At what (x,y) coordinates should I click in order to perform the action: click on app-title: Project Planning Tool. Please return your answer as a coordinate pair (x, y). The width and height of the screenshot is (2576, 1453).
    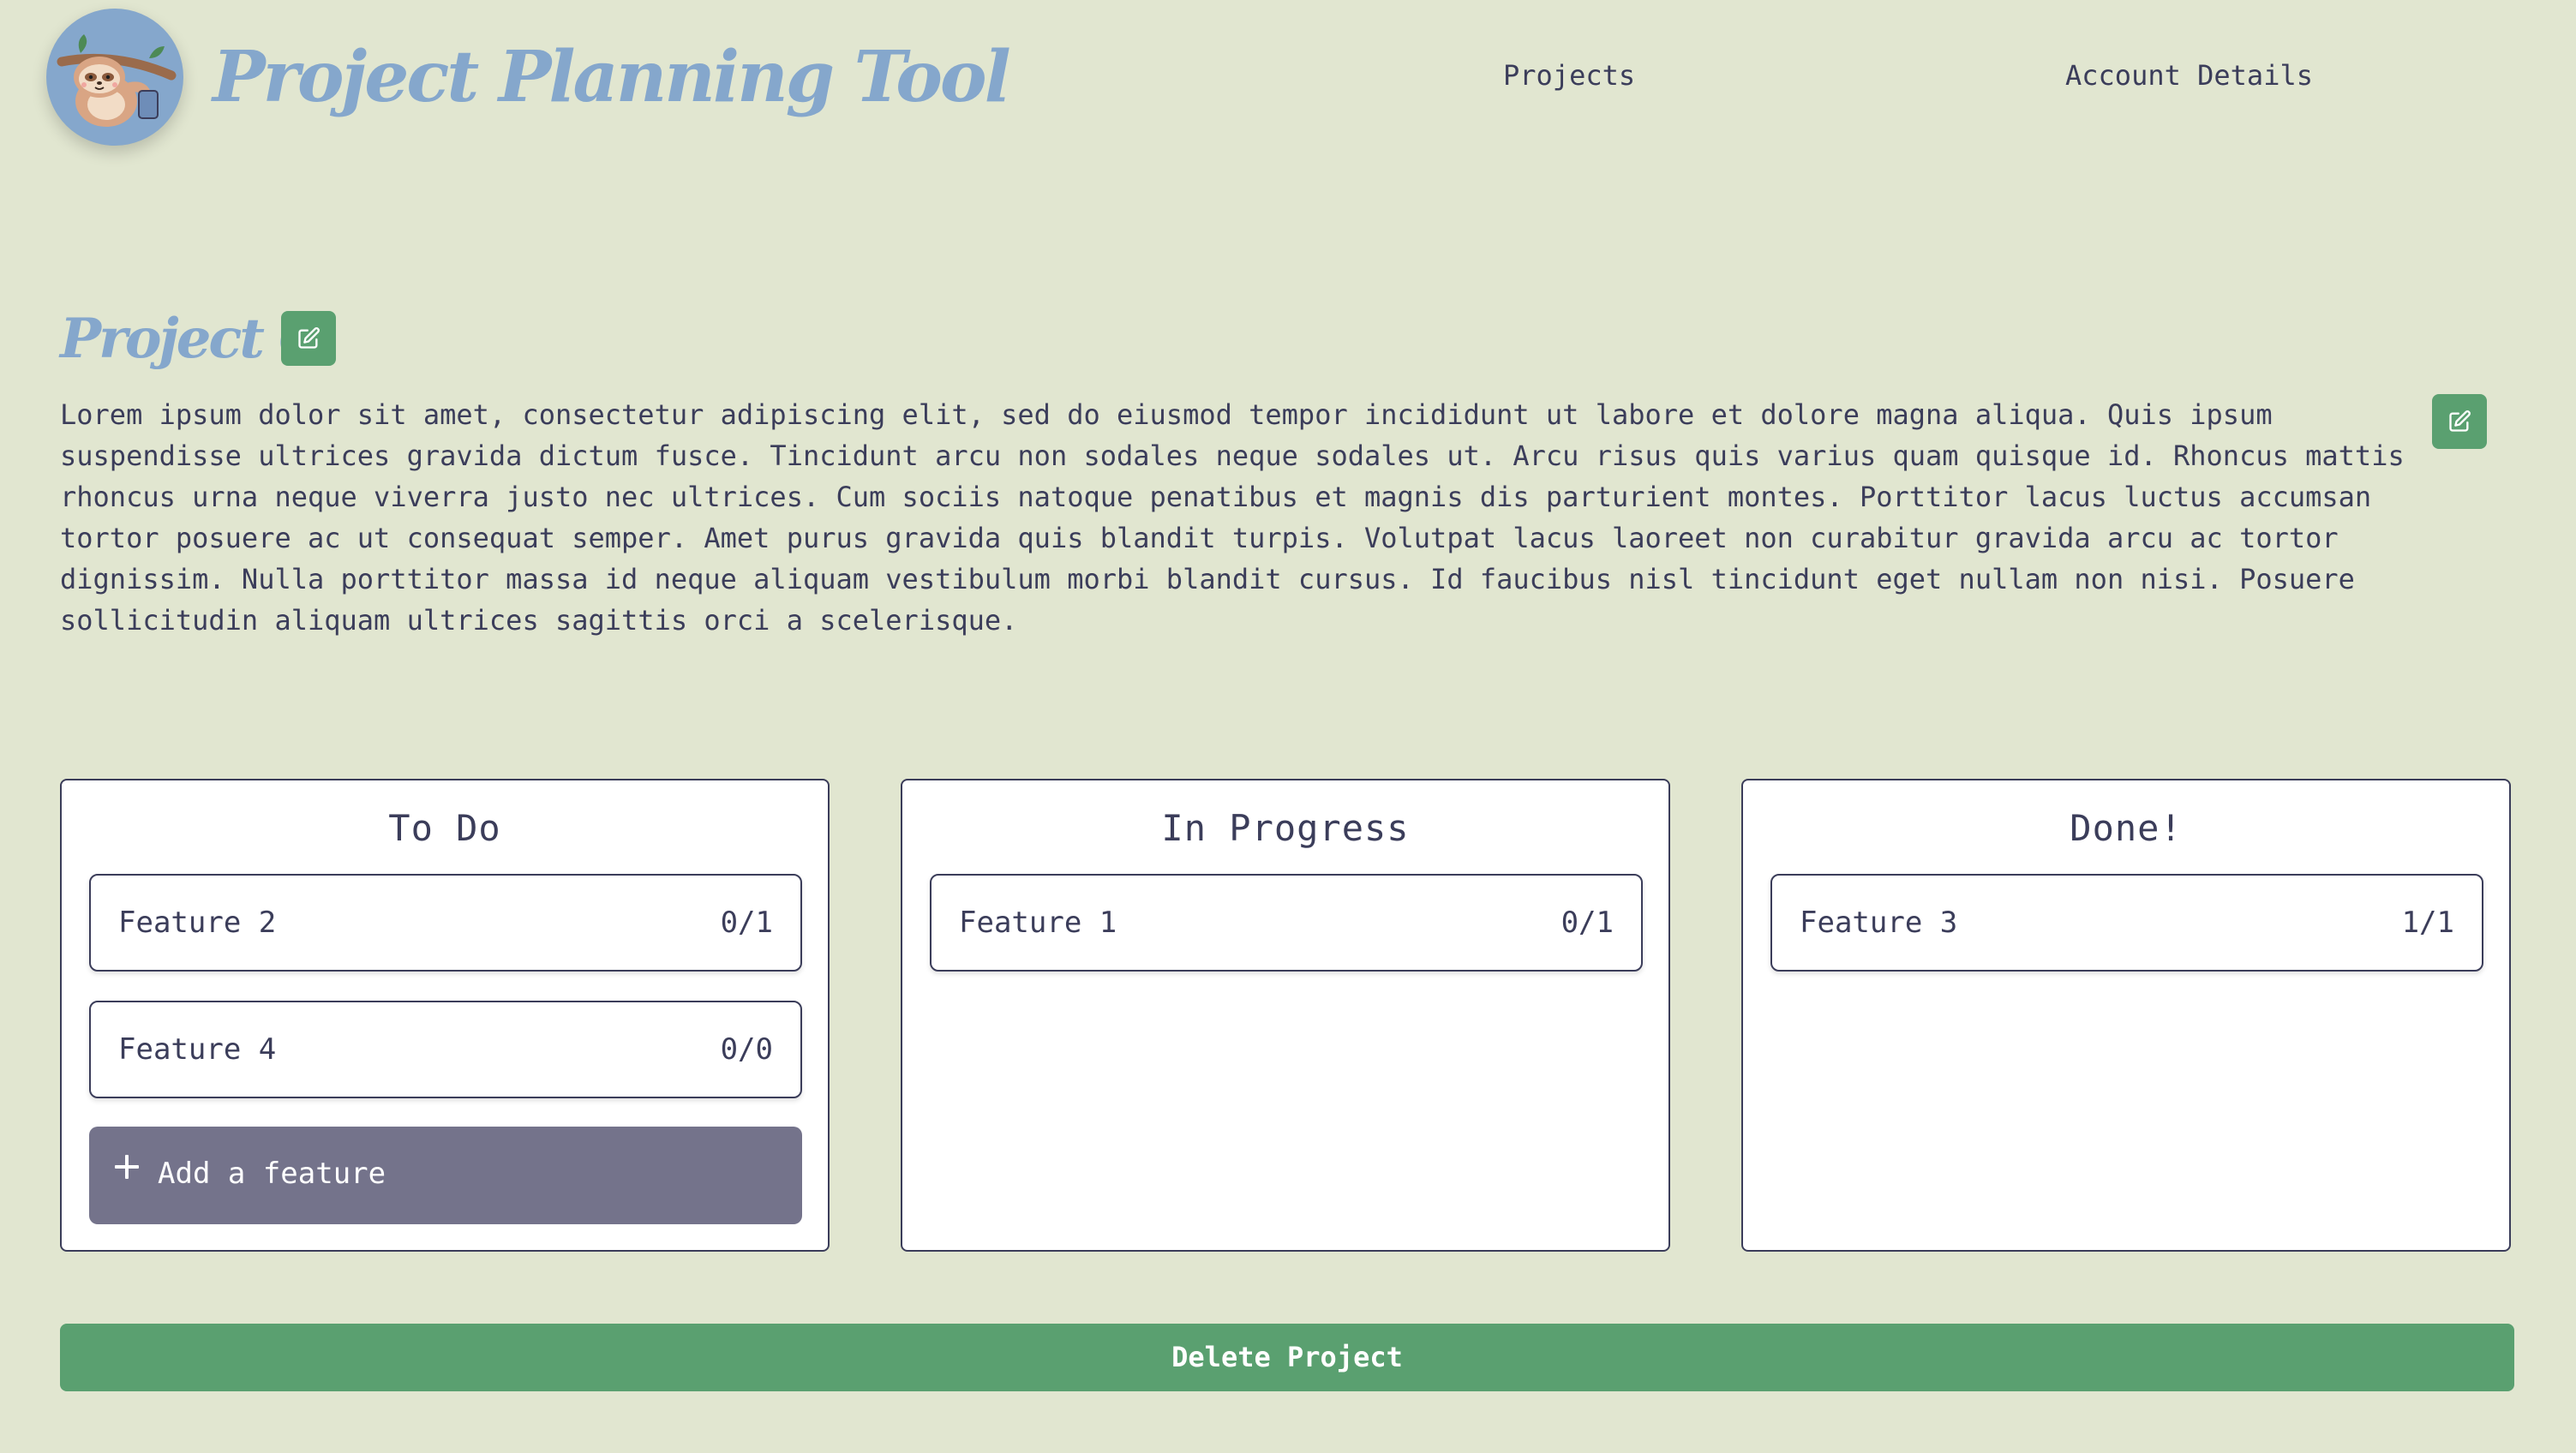
    Looking at the image, I should click on (612, 77).